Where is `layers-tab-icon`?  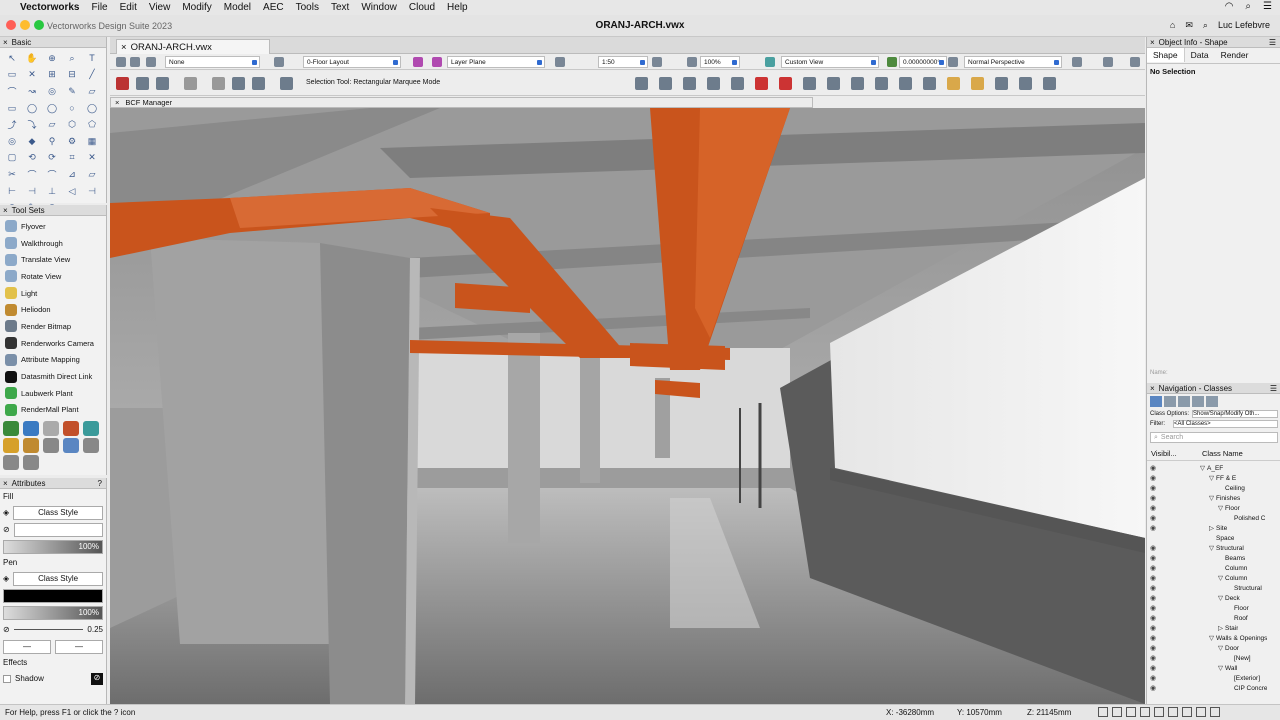
layers-tab-icon is located at coordinates (1170, 401).